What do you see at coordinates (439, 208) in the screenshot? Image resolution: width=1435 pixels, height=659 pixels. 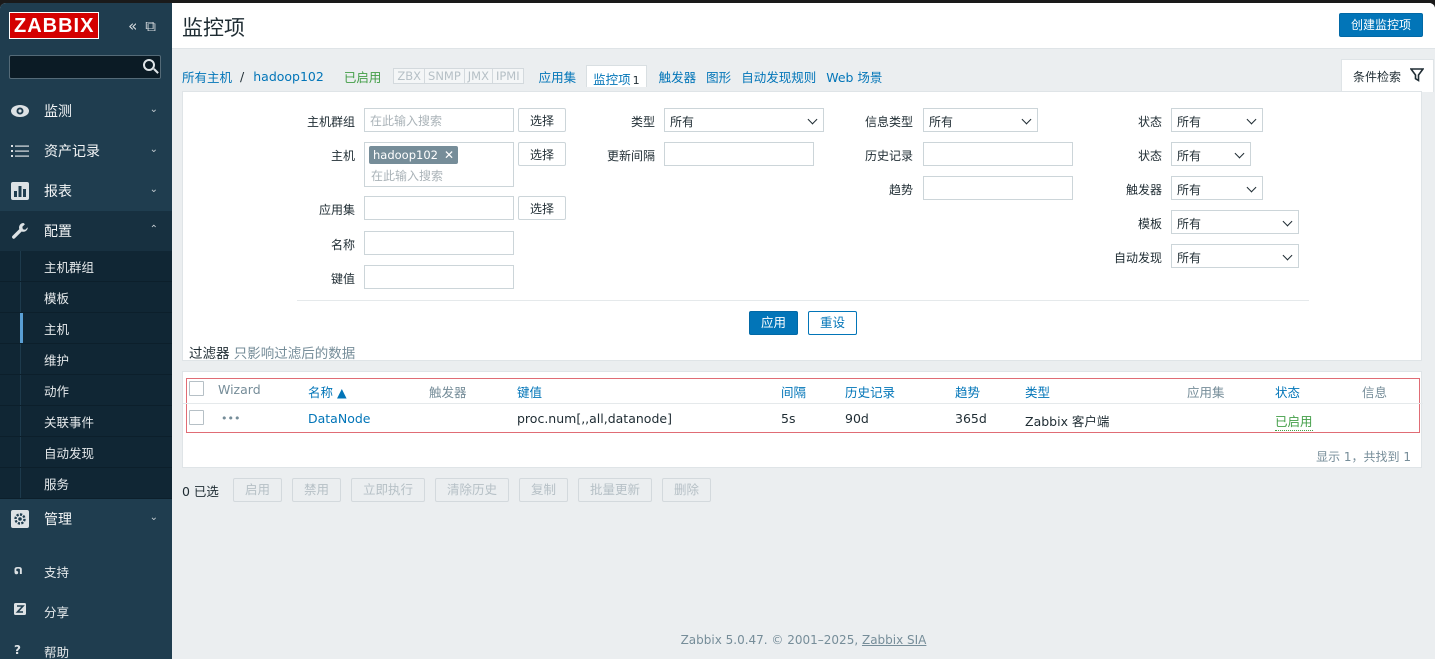 I see `application-input` at bounding box center [439, 208].